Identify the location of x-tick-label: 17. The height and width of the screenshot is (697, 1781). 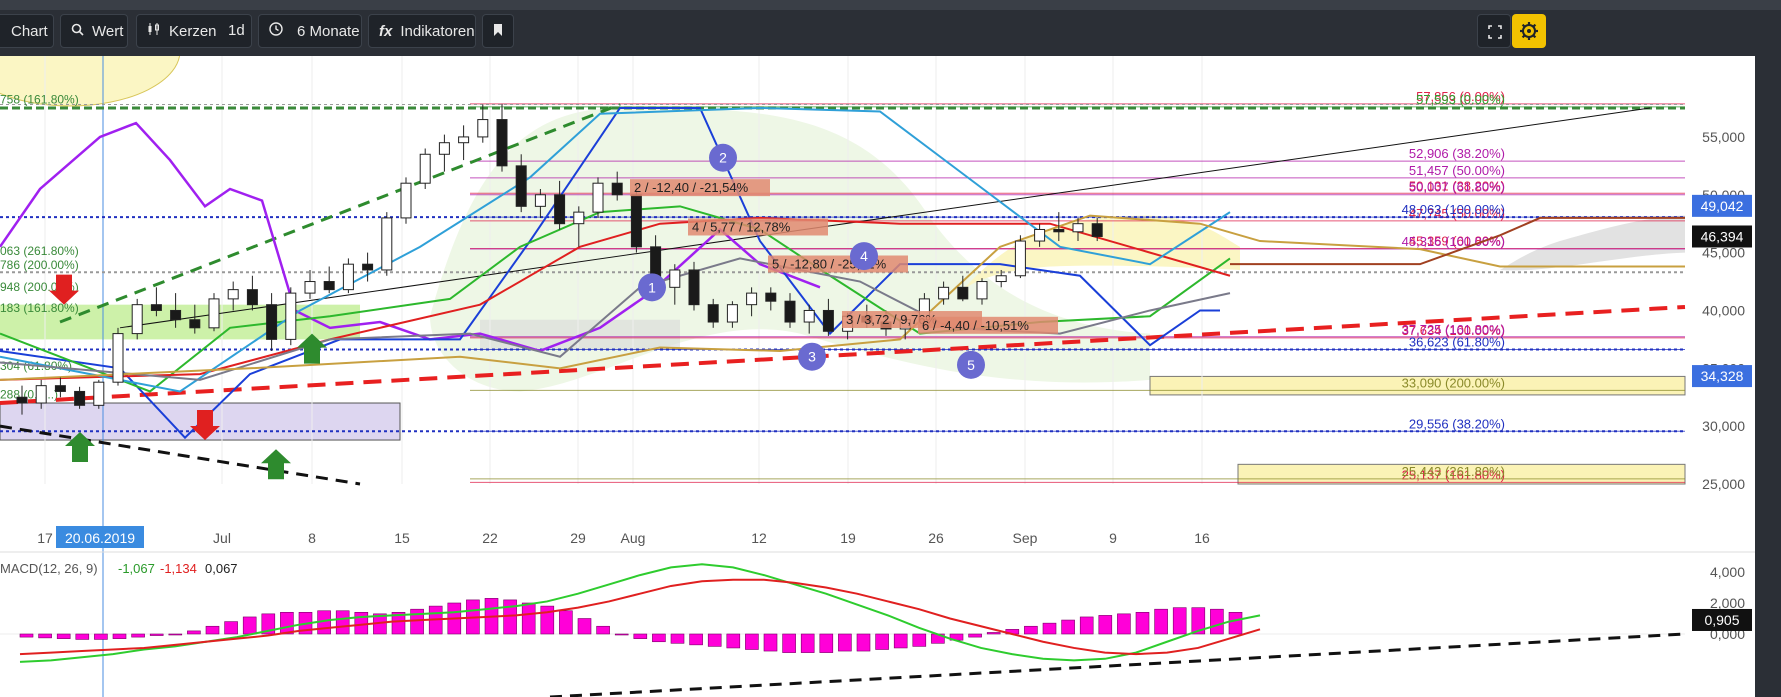
(45, 538).